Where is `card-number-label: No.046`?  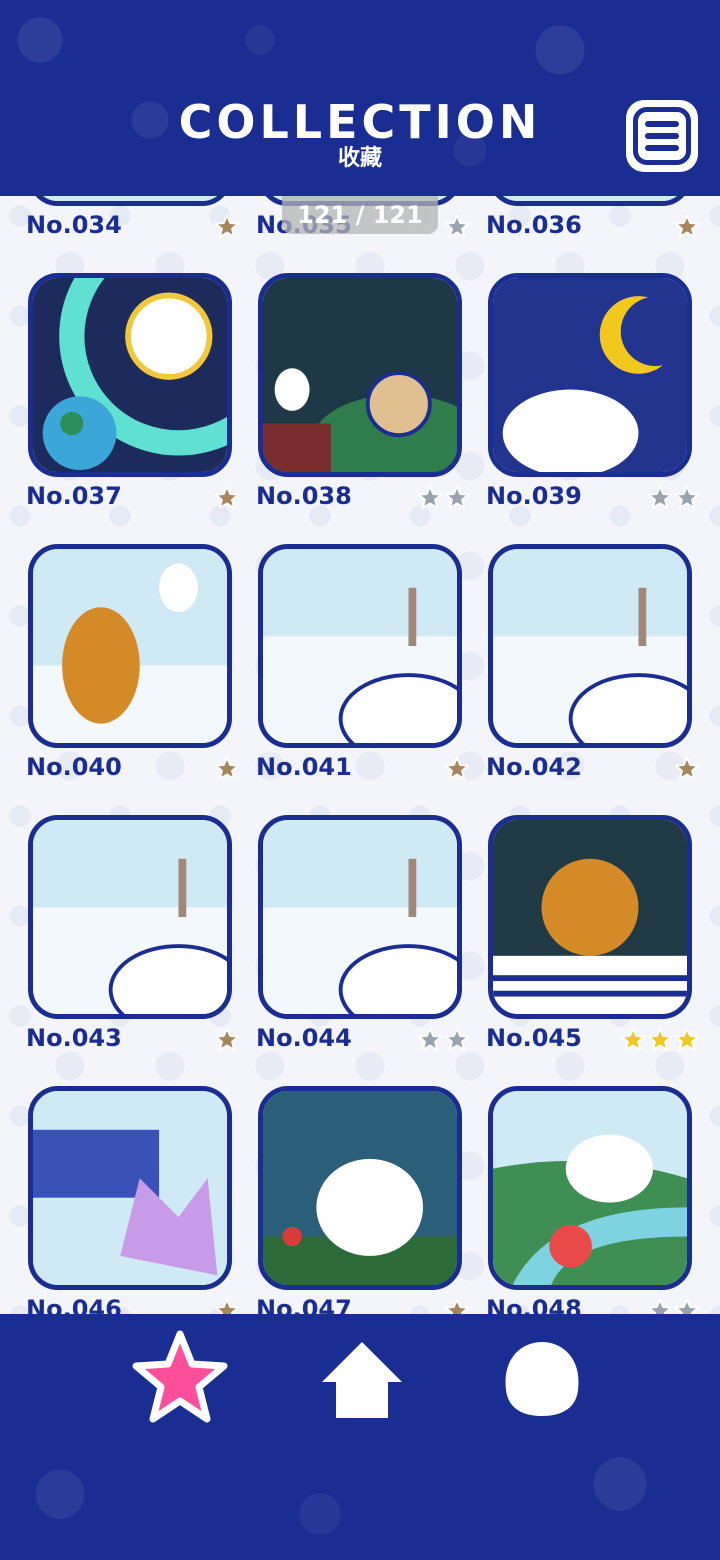
card-number-label: No.046 is located at coordinates (74, 1304).